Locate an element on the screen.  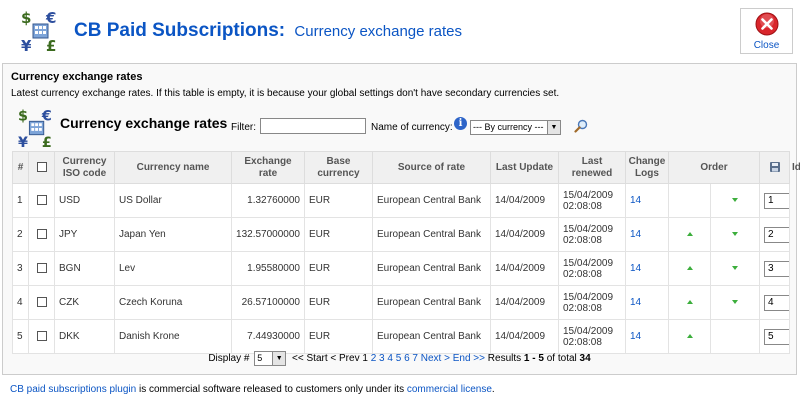
col-header-last-update: Last Update is located at coordinates (524, 167).